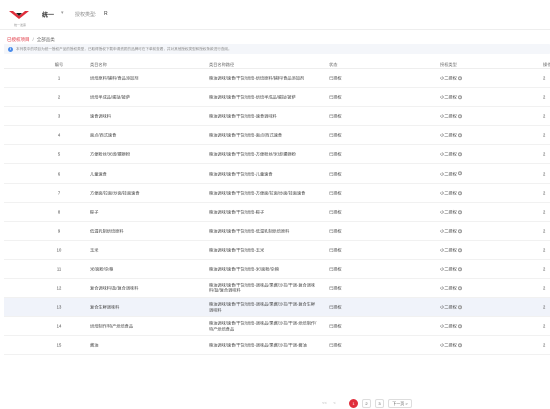  What do you see at coordinates (94, 250) in the screenshot?
I see `row-category-name: 玉米` at bounding box center [94, 250].